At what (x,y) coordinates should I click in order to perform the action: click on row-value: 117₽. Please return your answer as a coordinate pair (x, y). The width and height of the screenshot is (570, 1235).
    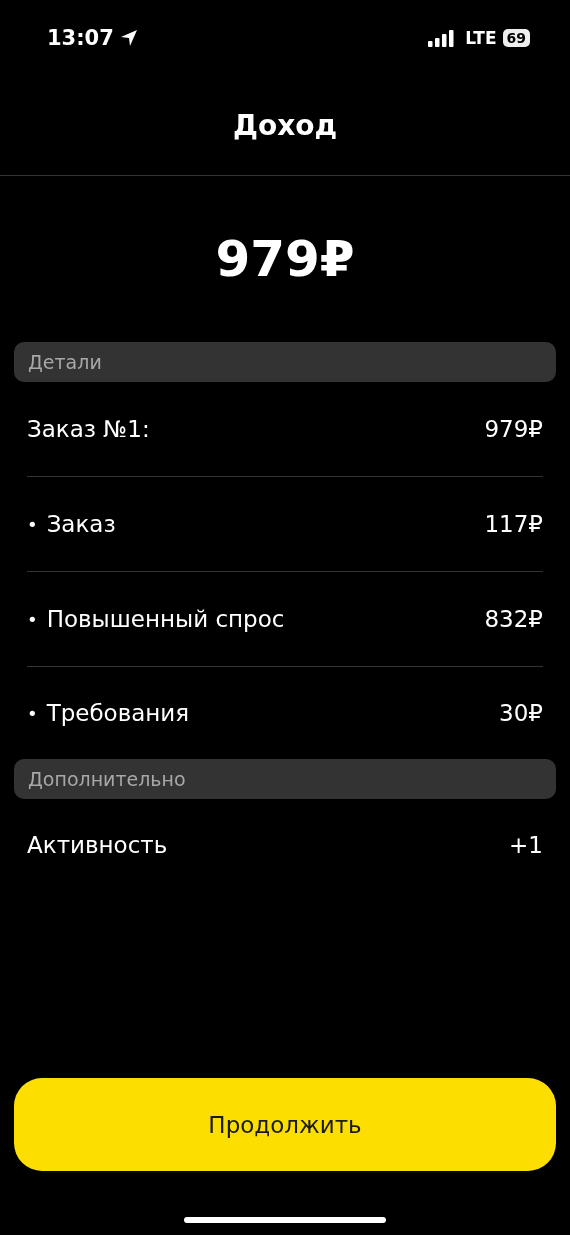
    Looking at the image, I should click on (513, 524).